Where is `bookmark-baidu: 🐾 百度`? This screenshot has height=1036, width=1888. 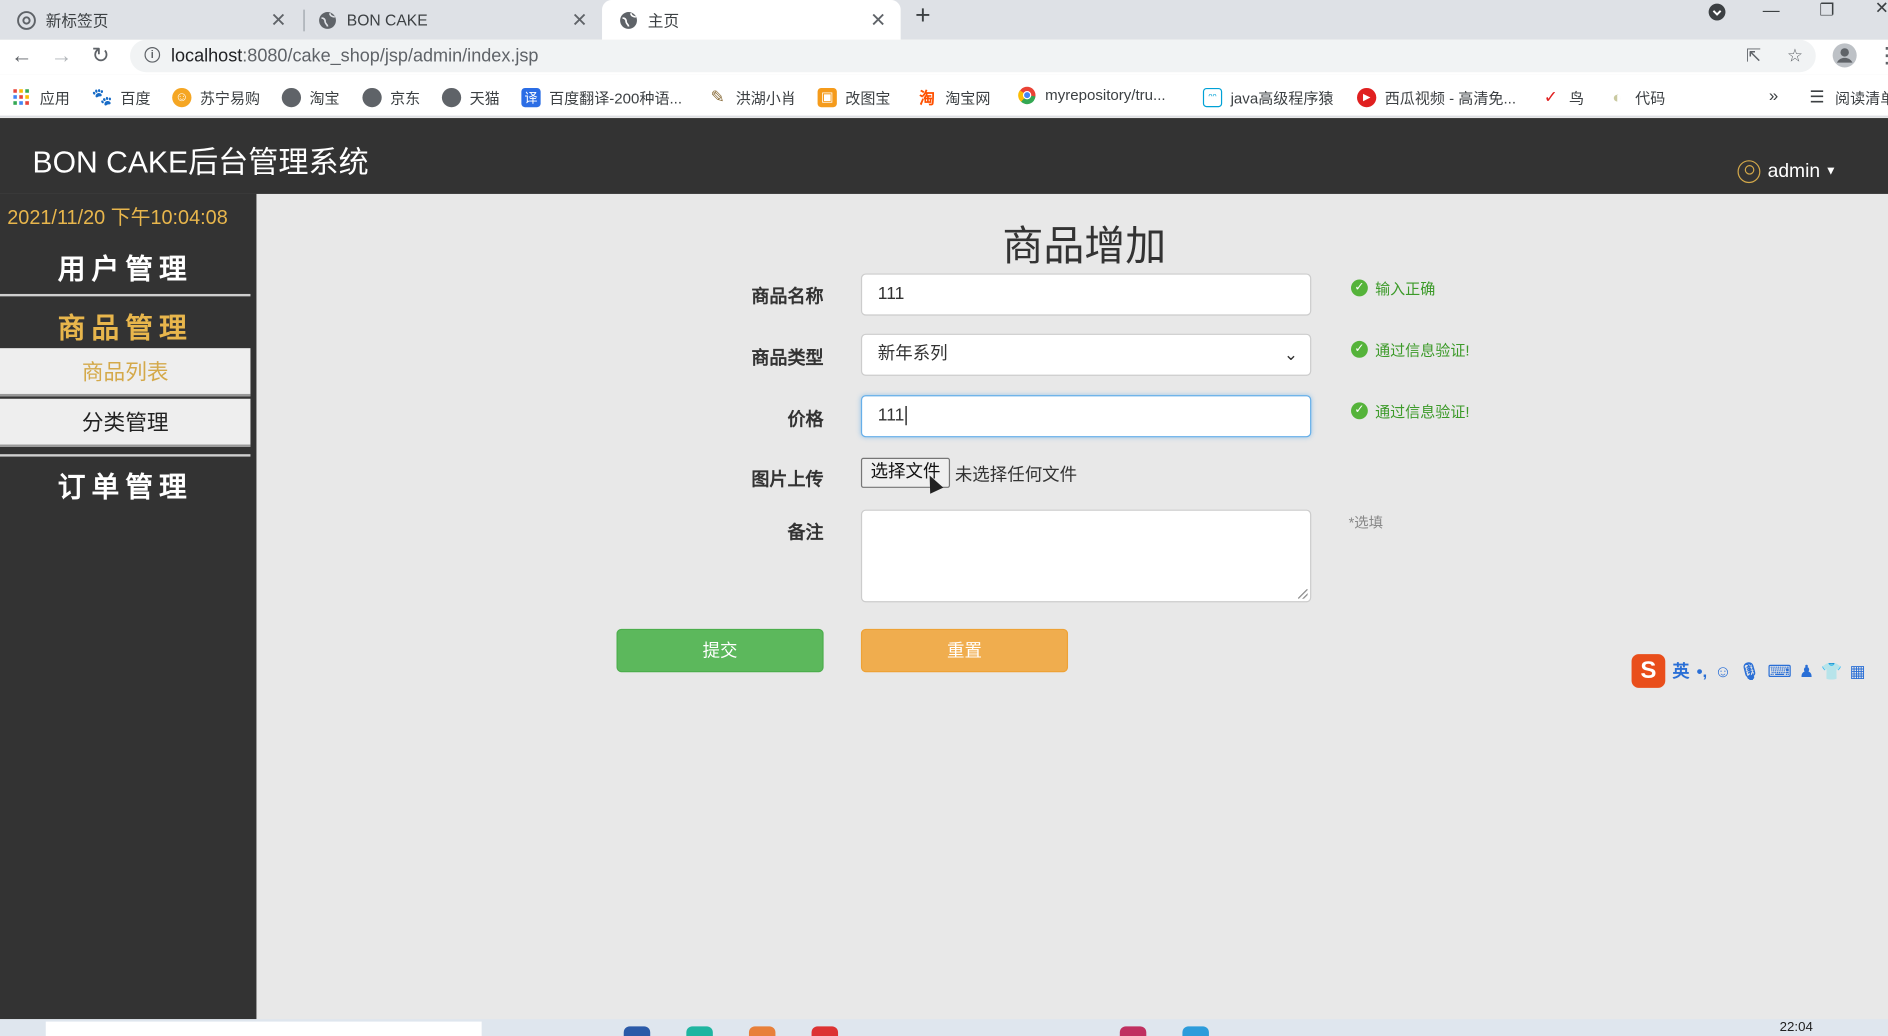
bookmark-baidu: 🐾 百度 is located at coordinates (121, 97).